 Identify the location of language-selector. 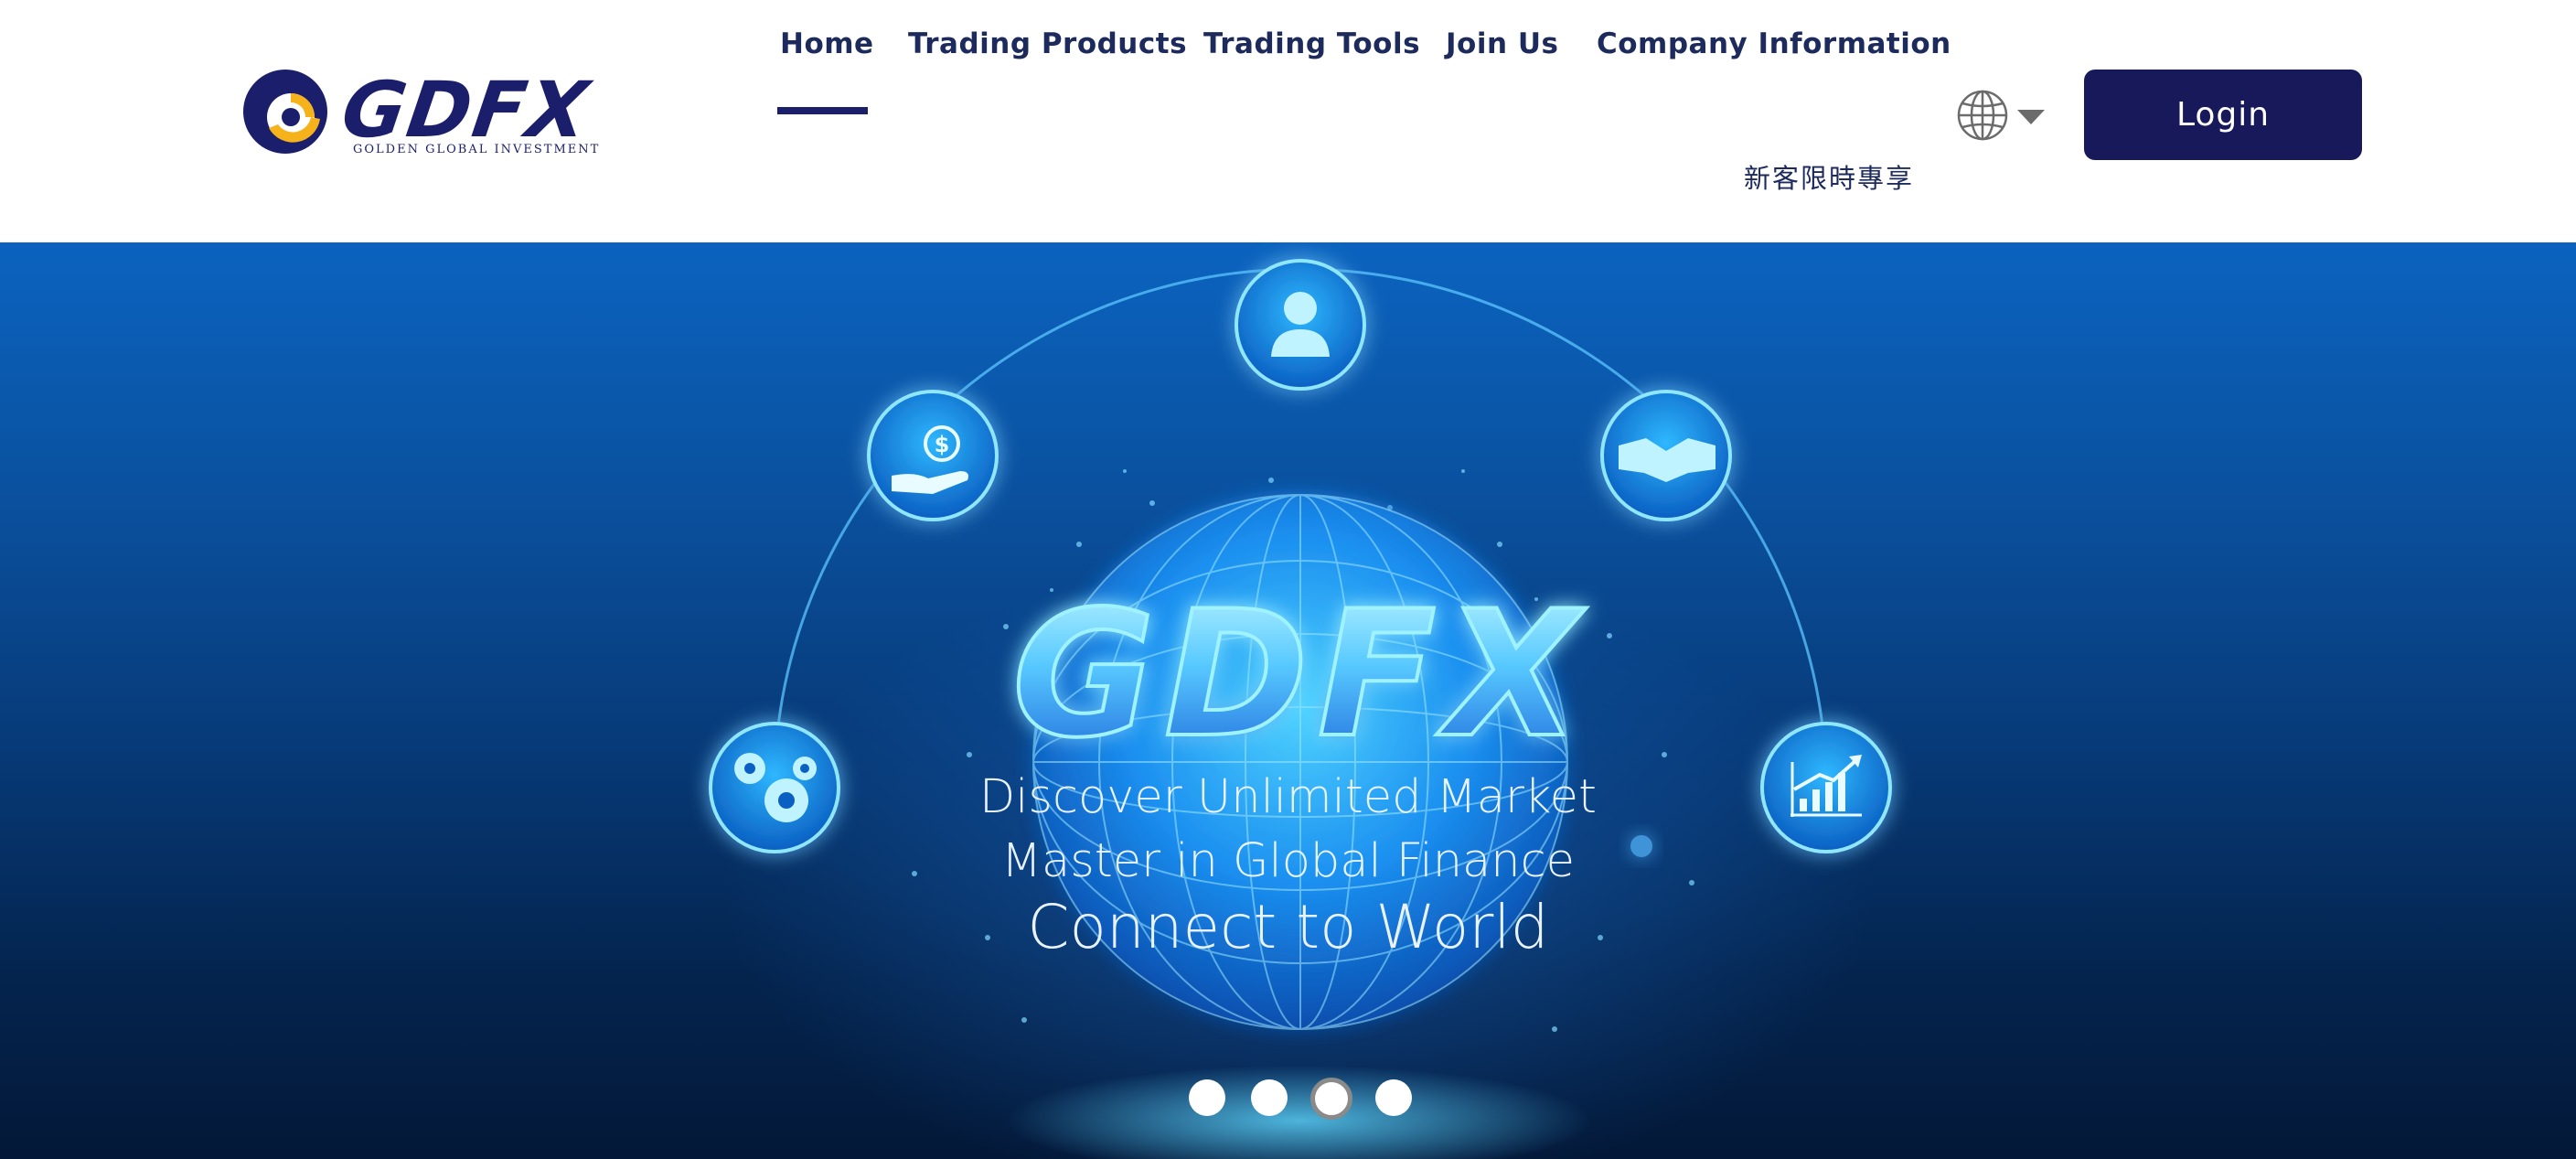
(2002, 115).